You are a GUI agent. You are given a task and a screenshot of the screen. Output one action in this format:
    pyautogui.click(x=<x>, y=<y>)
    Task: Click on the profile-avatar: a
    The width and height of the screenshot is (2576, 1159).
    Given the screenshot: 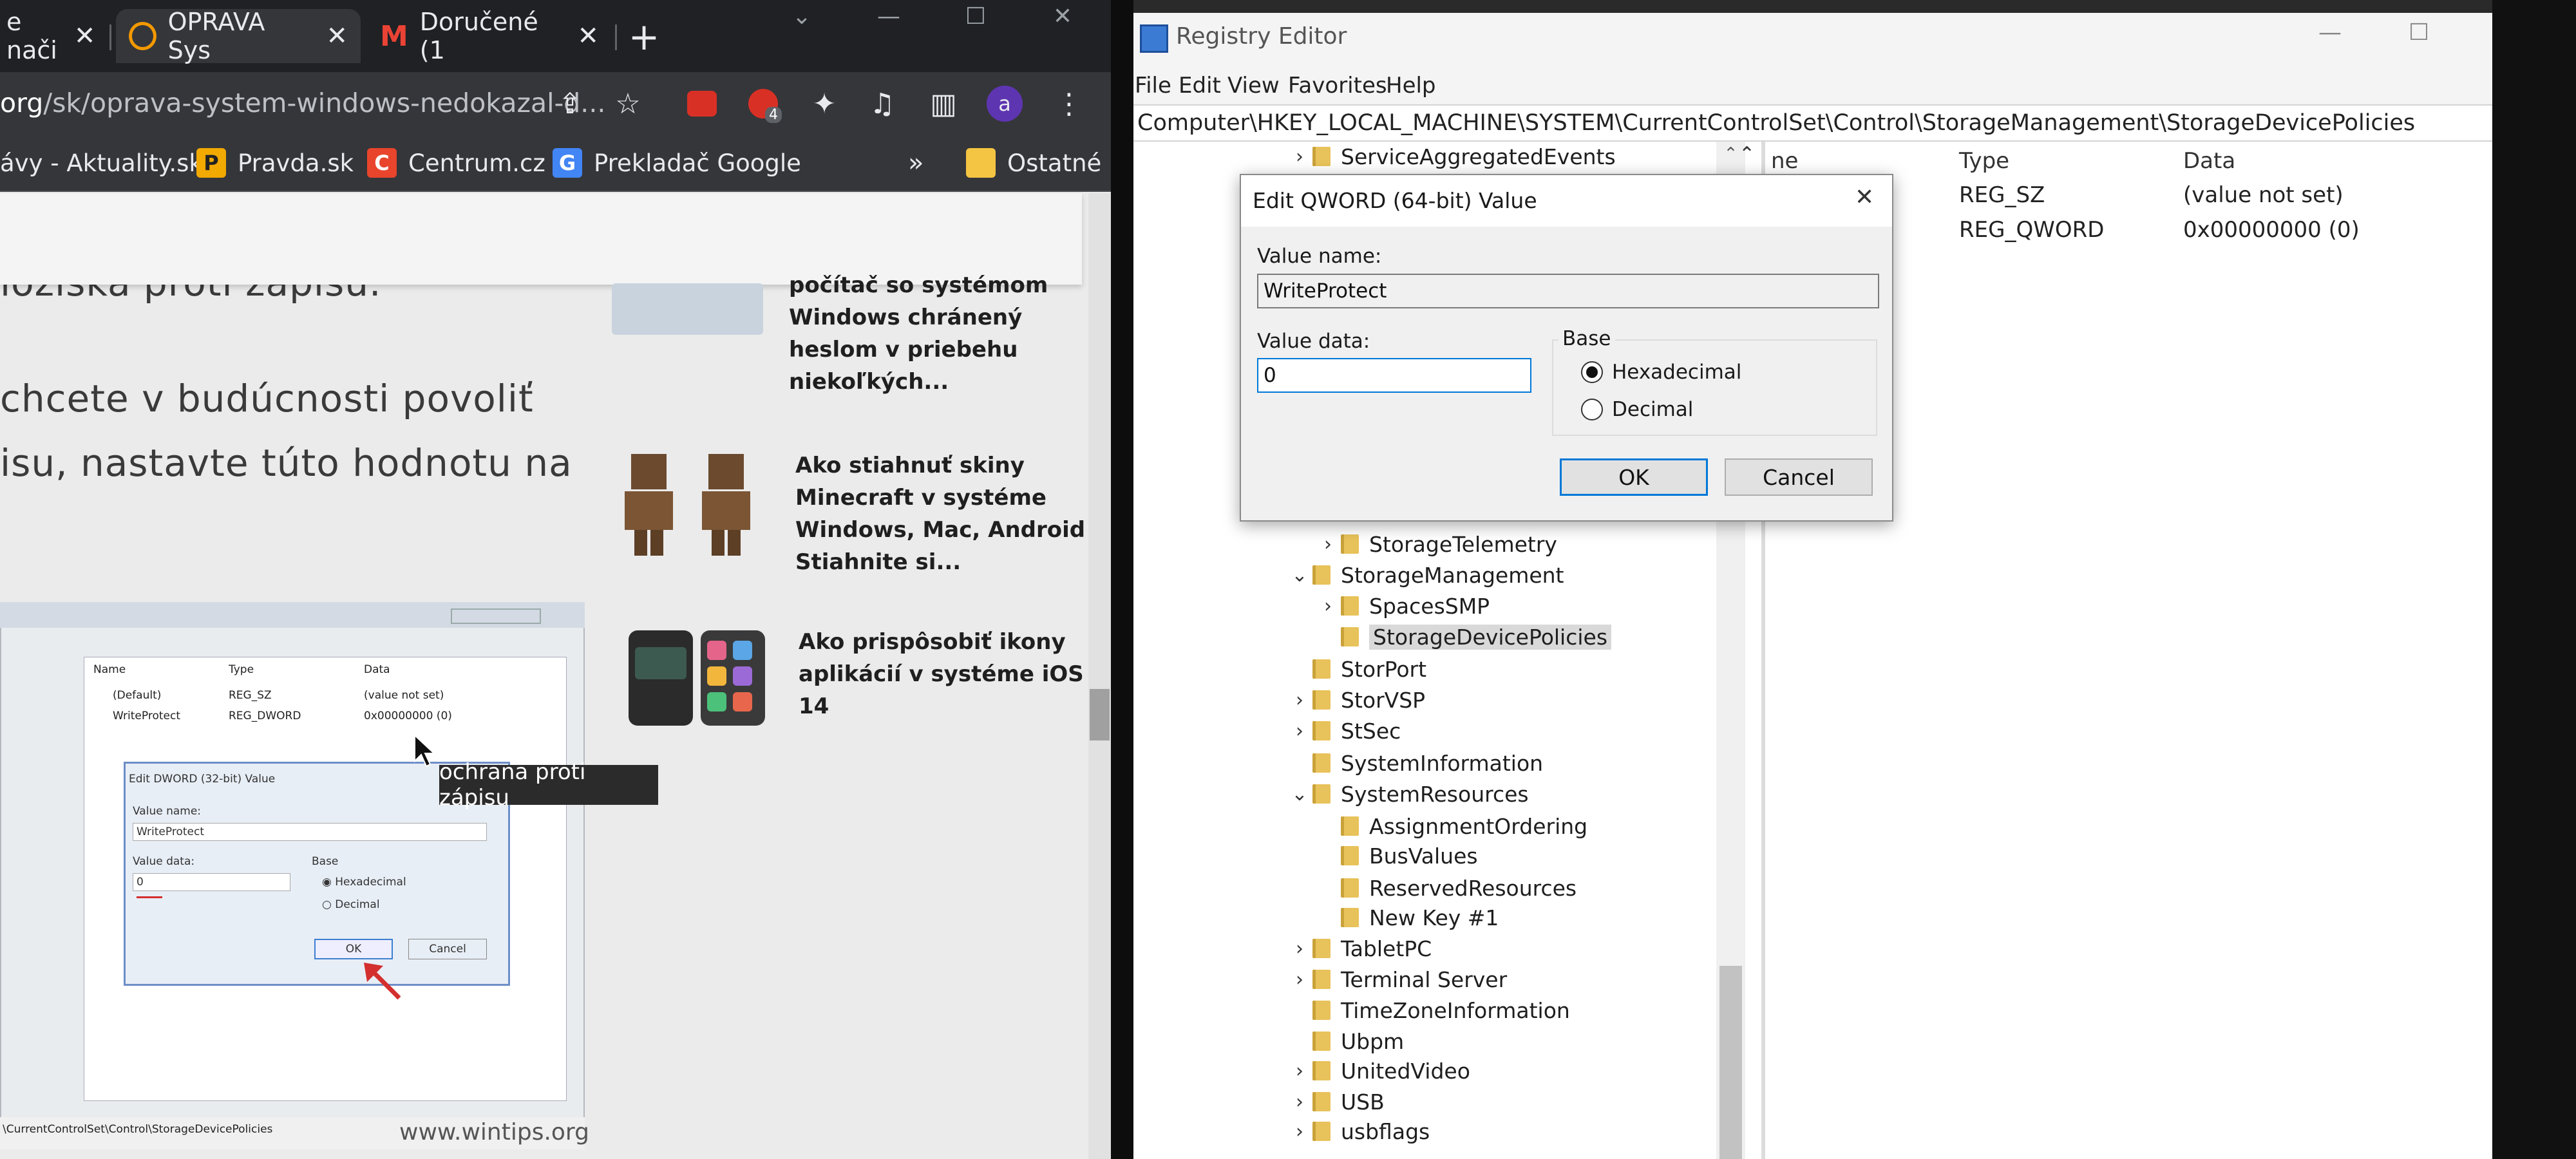 What is the action you would take?
    pyautogui.click(x=1005, y=103)
    